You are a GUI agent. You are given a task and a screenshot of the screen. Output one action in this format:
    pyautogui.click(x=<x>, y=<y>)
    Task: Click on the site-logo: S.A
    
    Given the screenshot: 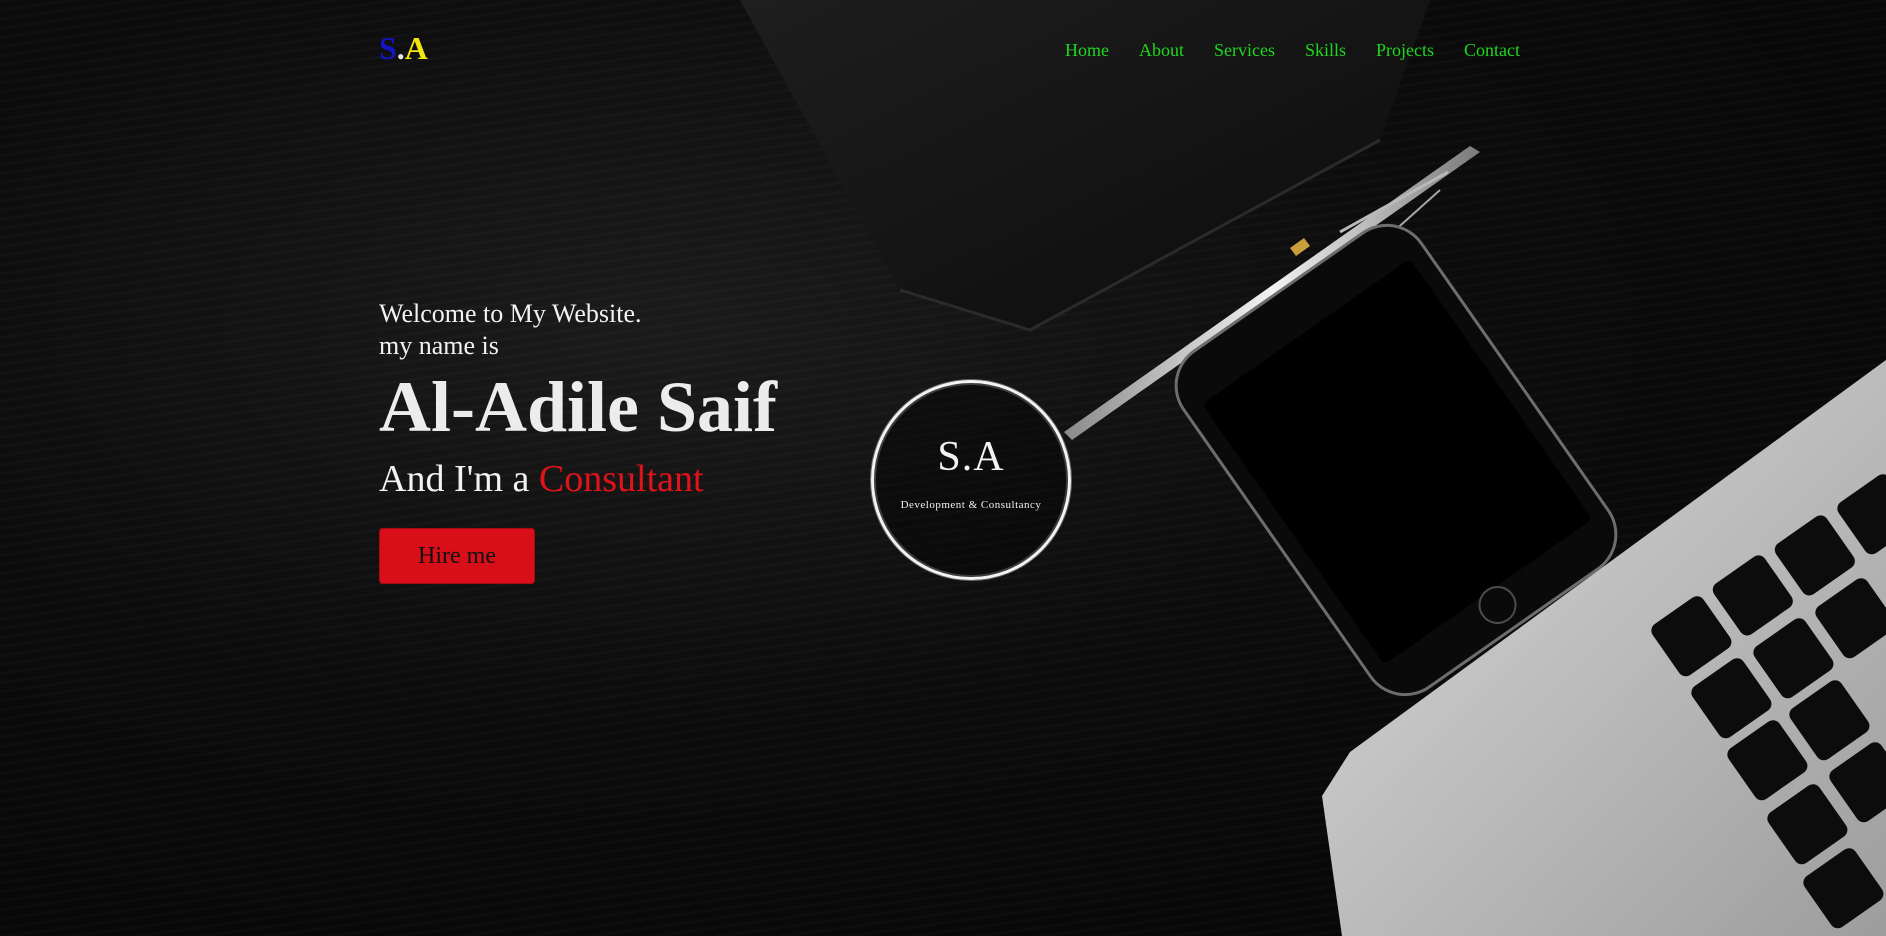 What is the action you would take?
    pyautogui.click(x=403, y=48)
    